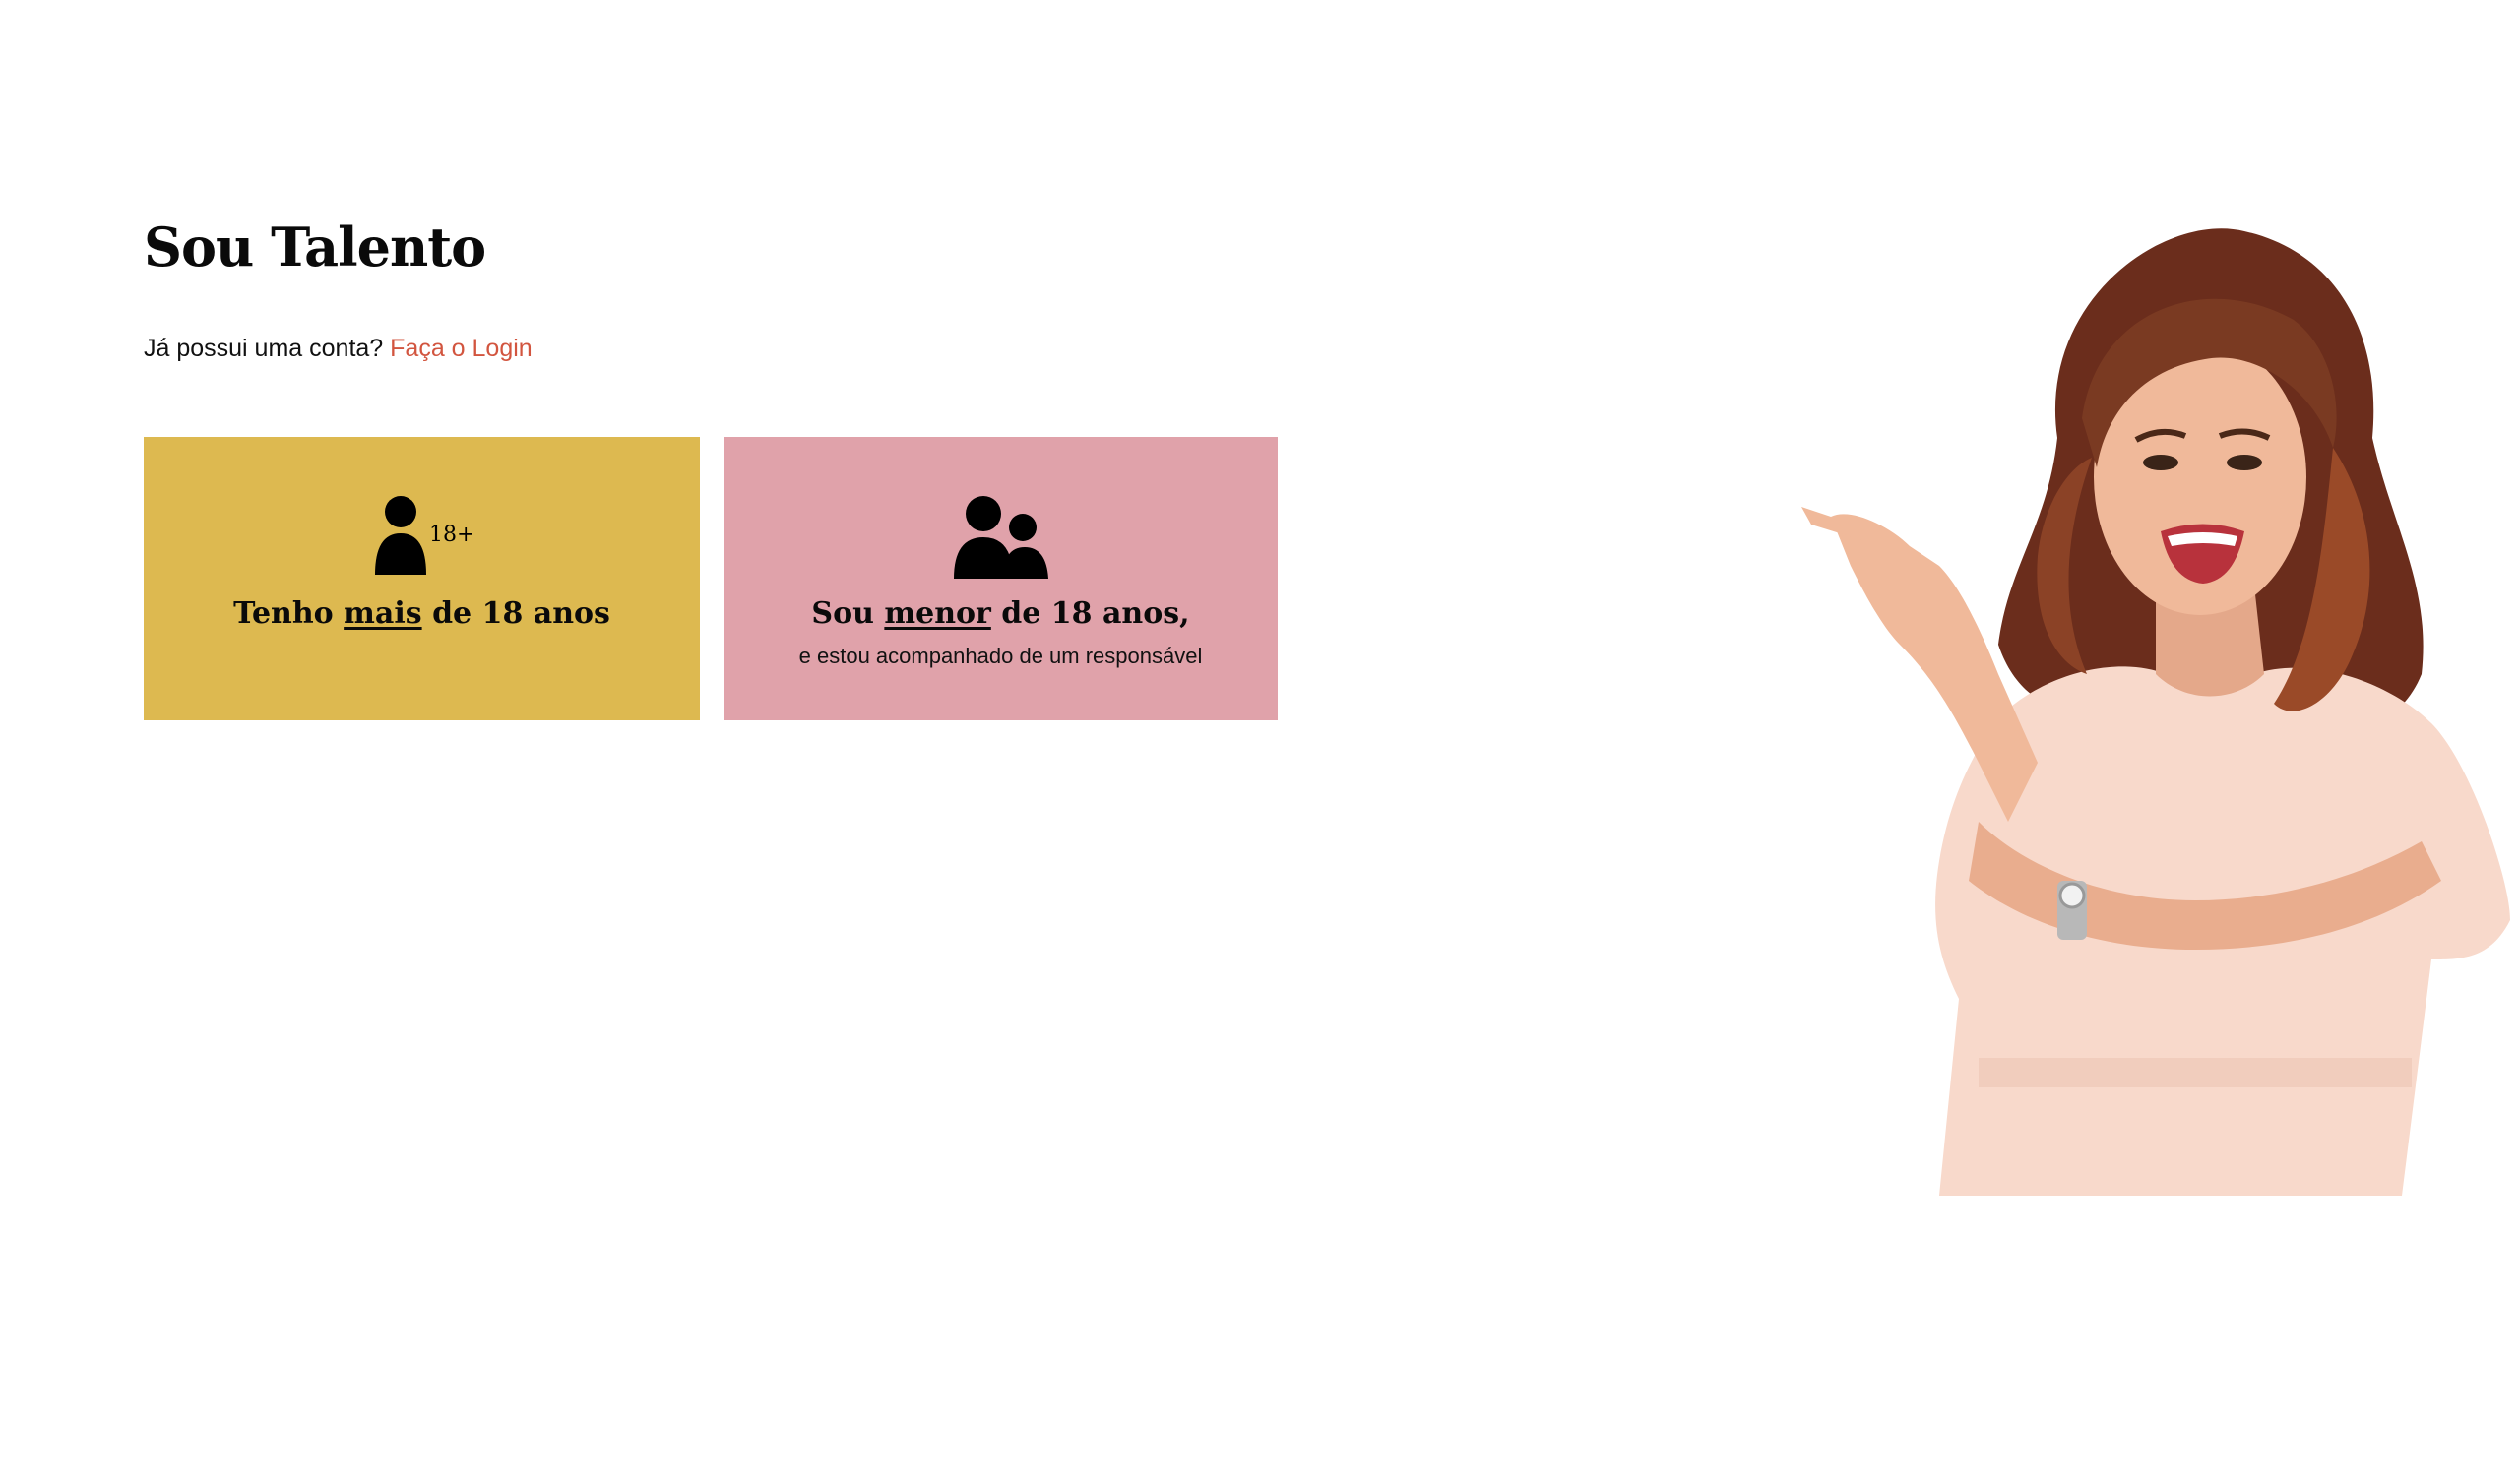 Image resolution: width=2520 pixels, height=1483 pixels. What do you see at coordinates (461, 348) in the screenshot?
I see `login-link: Faça o Login` at bounding box center [461, 348].